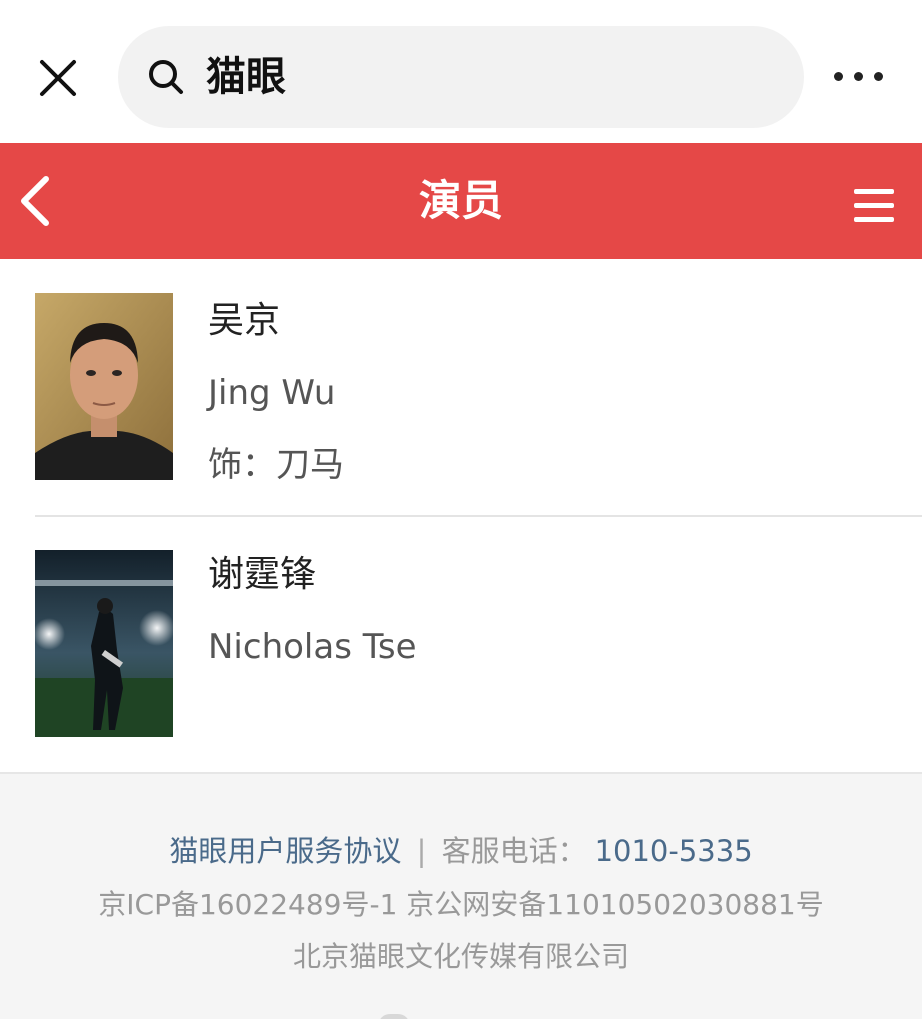 The height and width of the screenshot is (1019, 922). I want to click on search-bar: 猫眼, so click(461, 77).